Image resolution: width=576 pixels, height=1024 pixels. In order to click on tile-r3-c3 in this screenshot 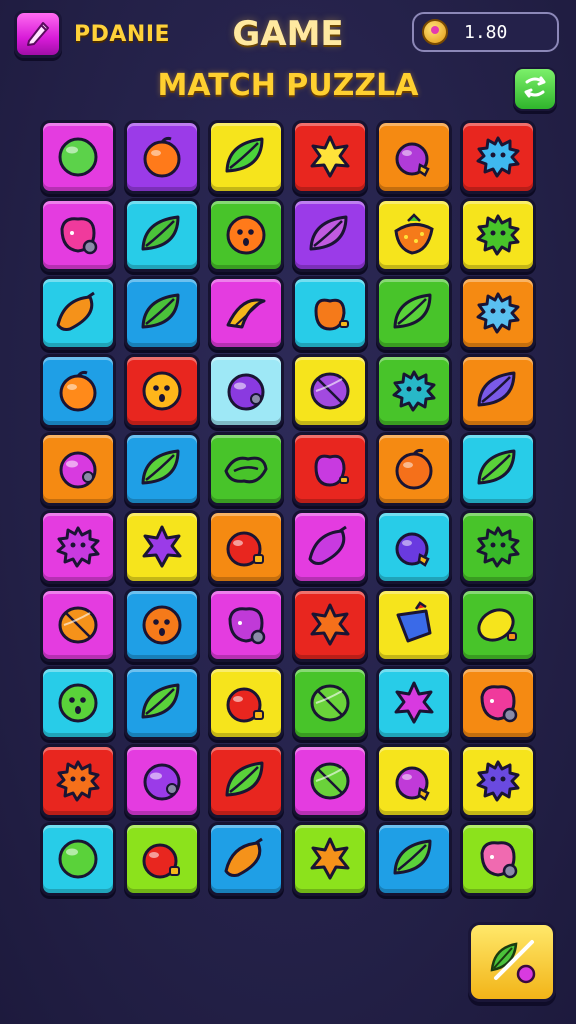, I will do `click(246, 313)`.